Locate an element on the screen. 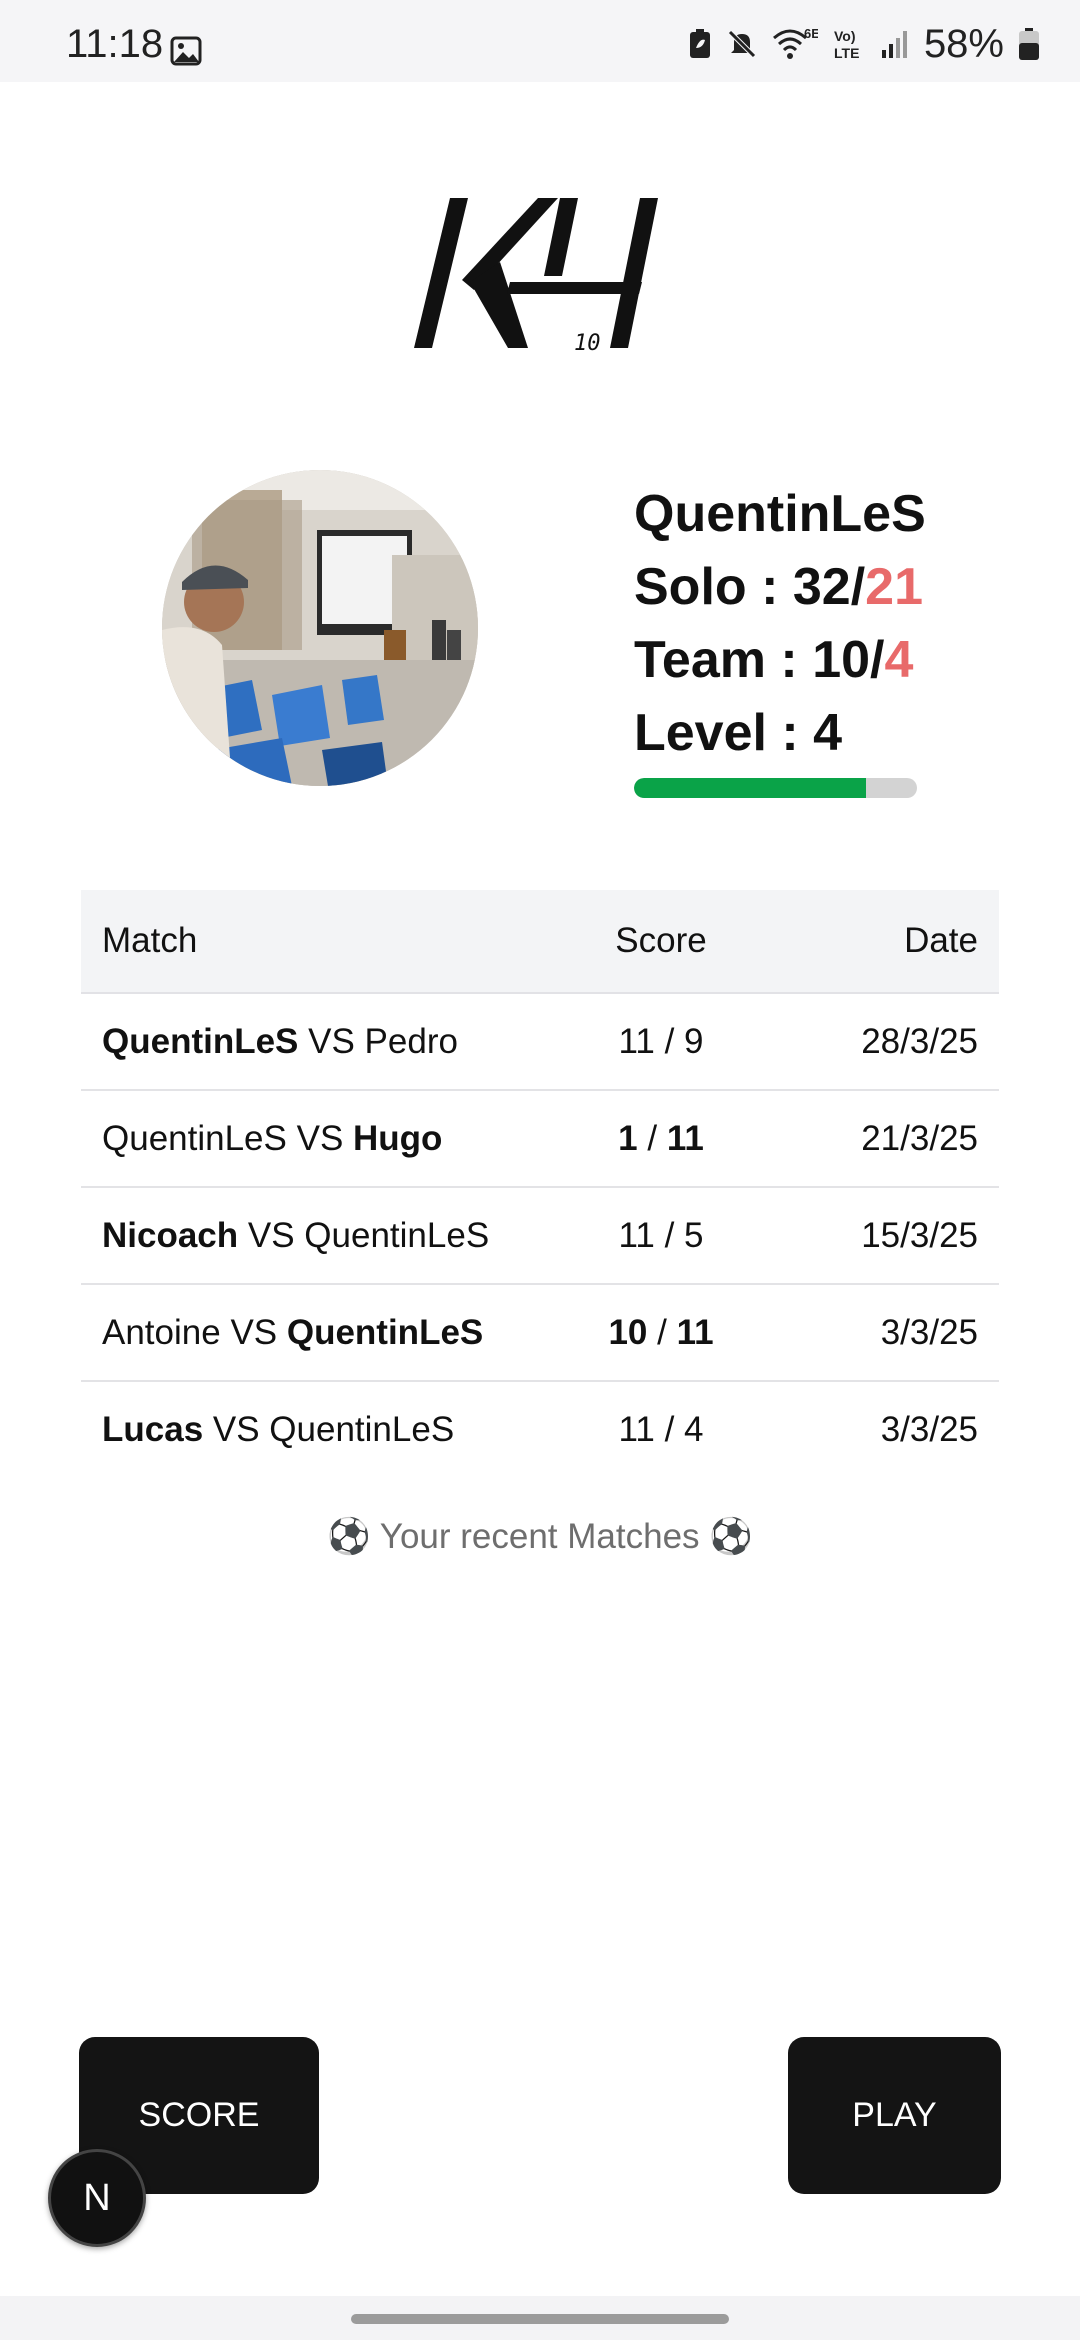 Image resolution: width=1080 pixels, height=2340 pixels. battery-saver-icon is located at coordinates (699, 43).